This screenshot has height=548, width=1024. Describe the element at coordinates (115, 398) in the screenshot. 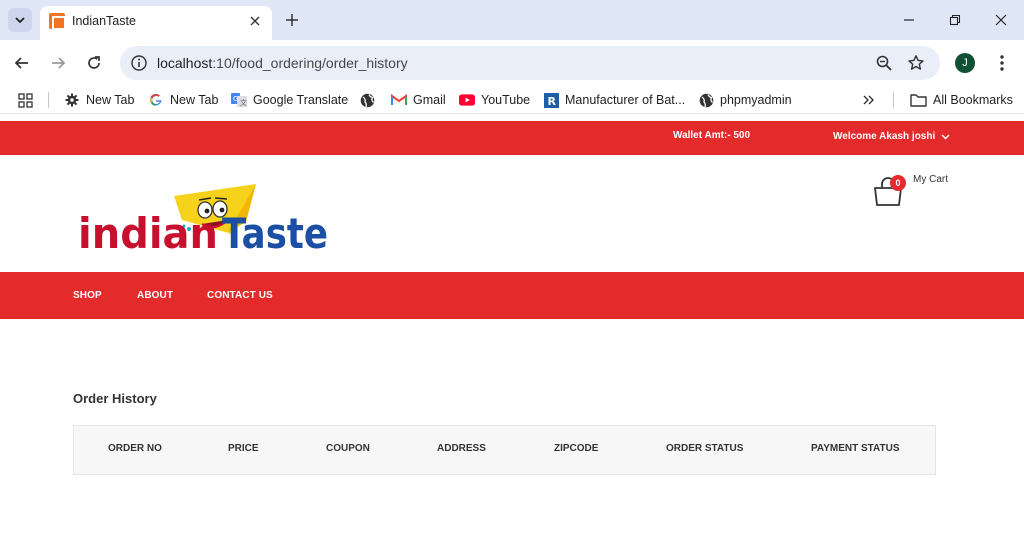

I see `page-title: Order History` at that location.